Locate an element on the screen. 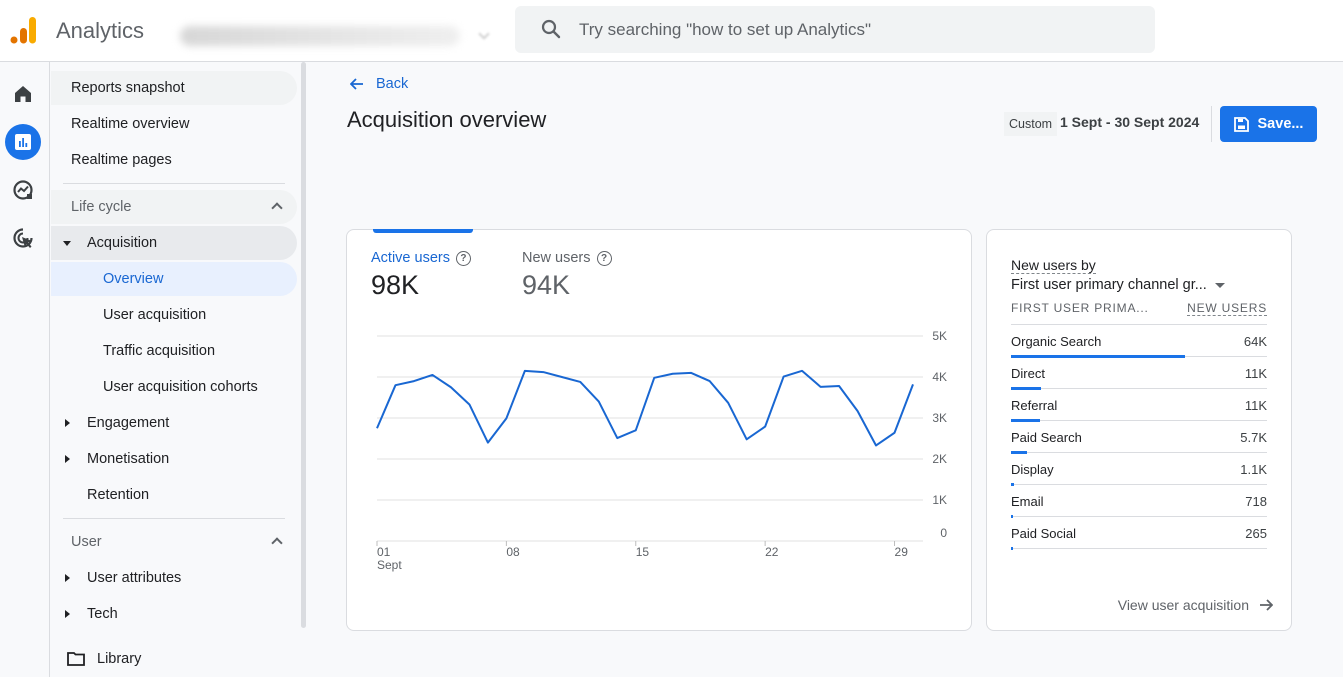  bar-track is located at coordinates (1139, 516).